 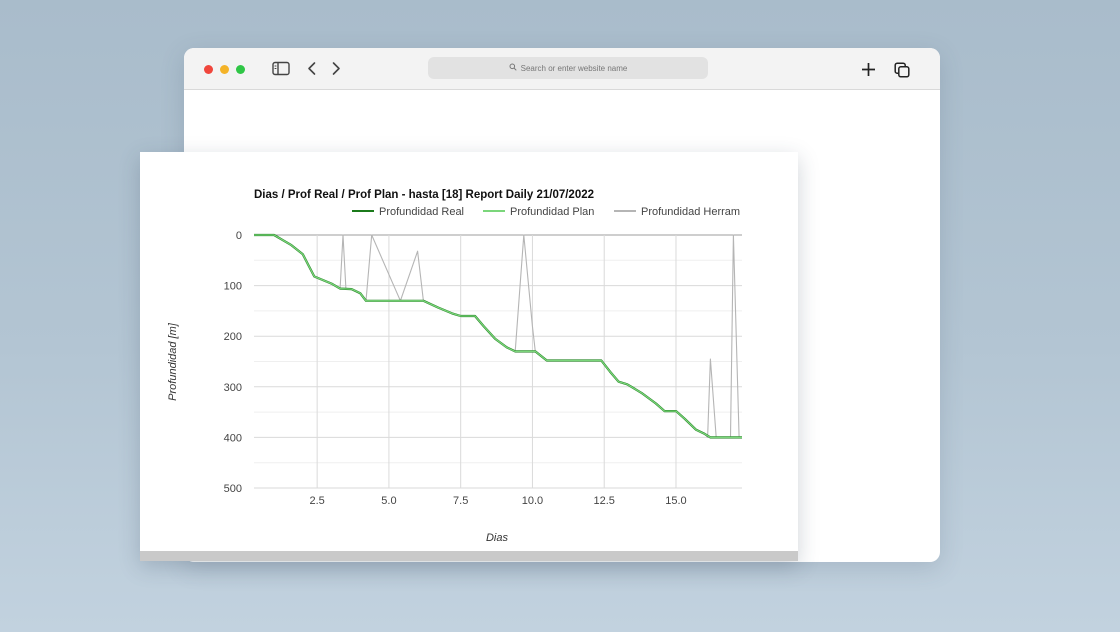 I want to click on address-bar: Search or enter website name, so click(x=568, y=68).